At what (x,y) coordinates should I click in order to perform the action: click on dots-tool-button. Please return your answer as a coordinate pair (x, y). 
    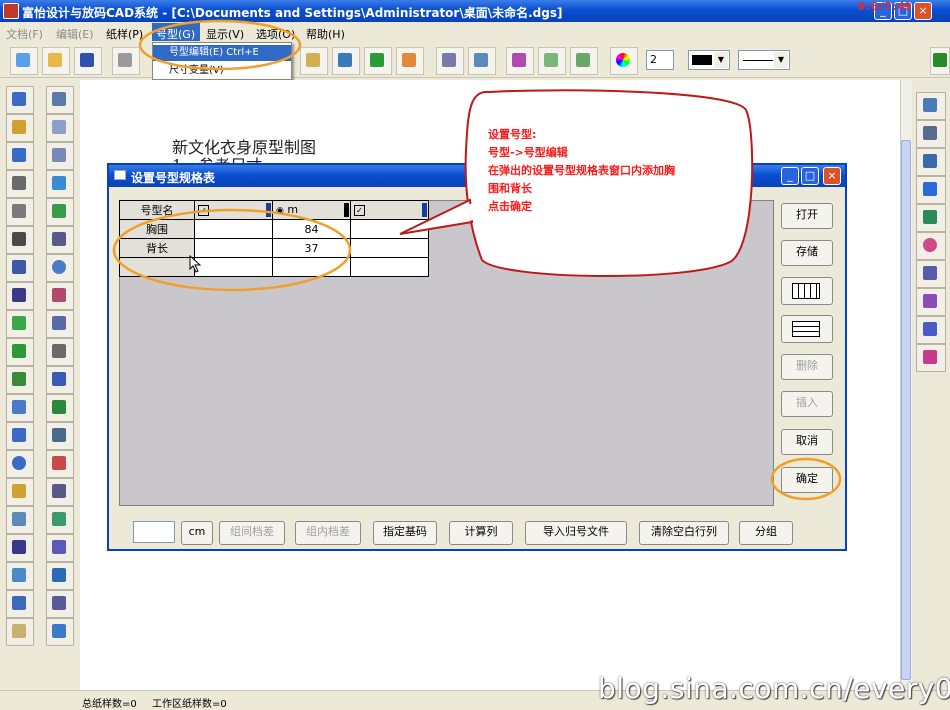
    Looking at the image, I should click on (520, 61).